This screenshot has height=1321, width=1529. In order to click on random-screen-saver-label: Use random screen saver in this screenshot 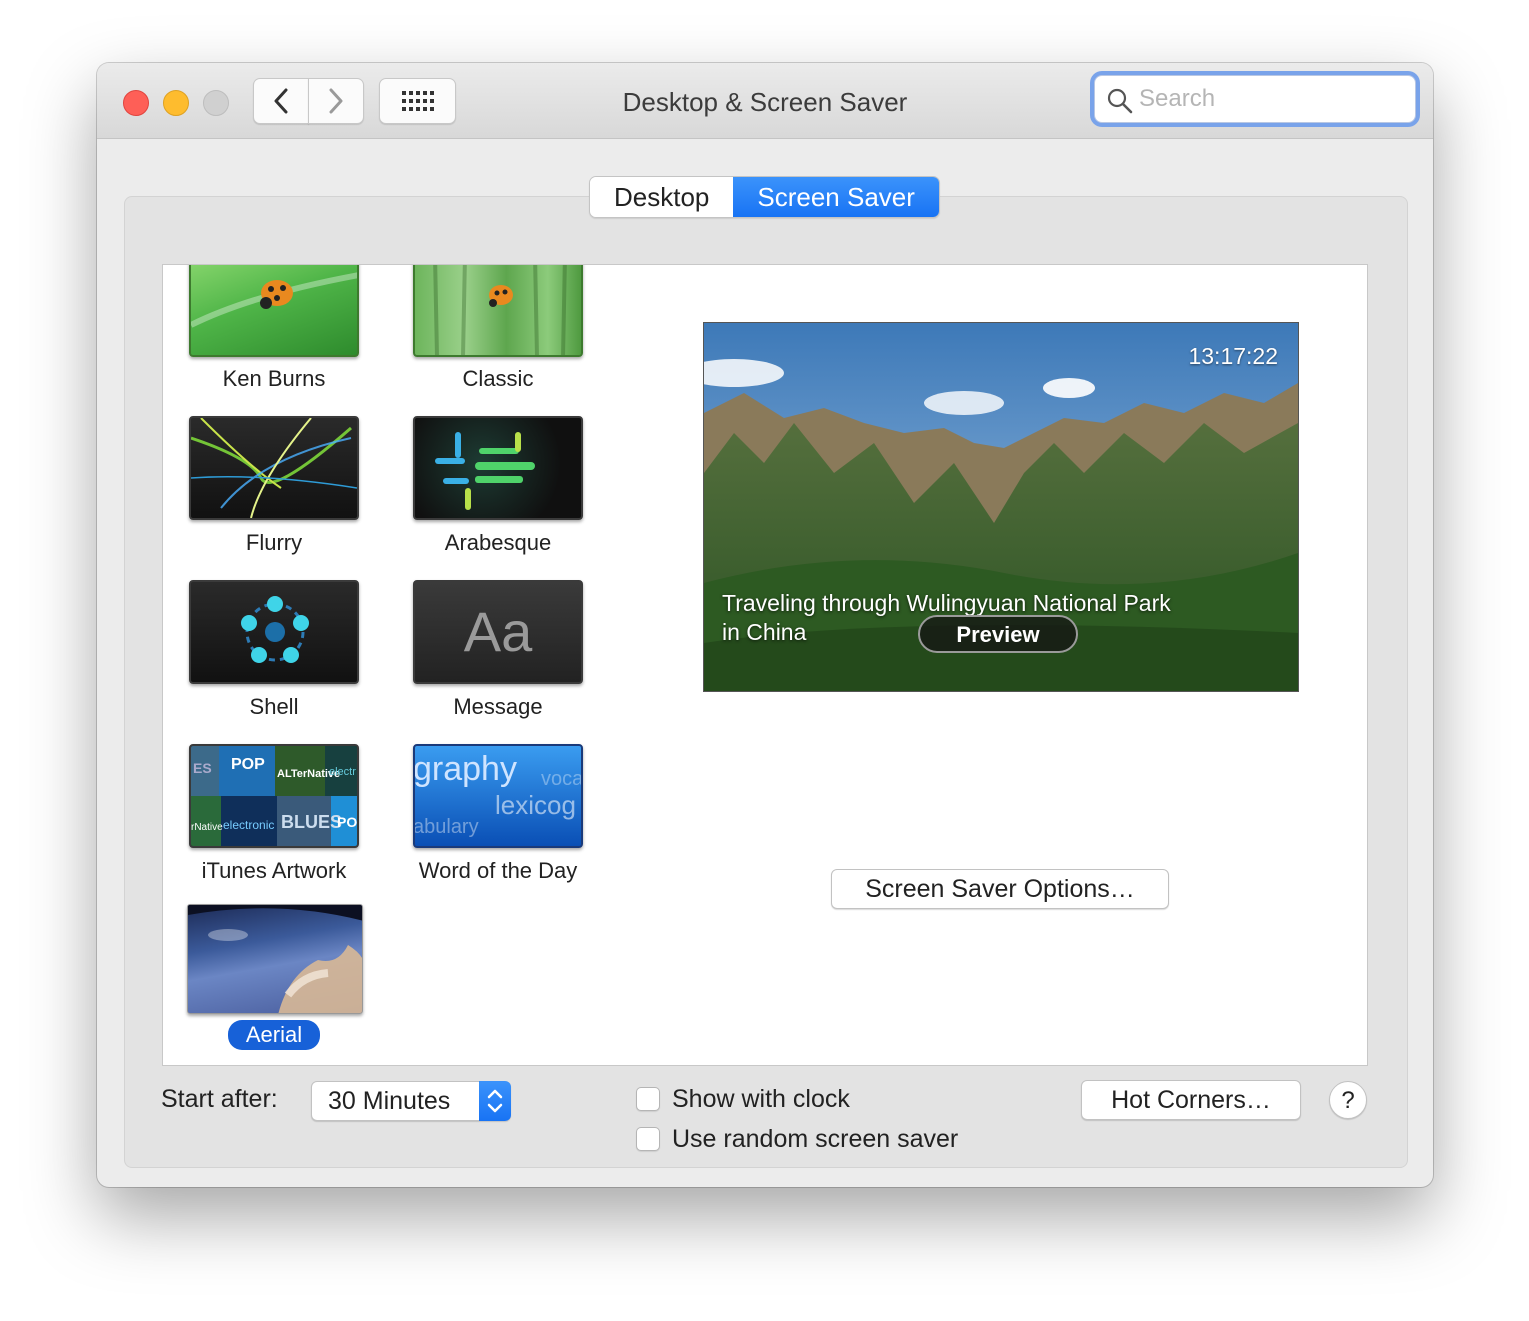, I will do `click(815, 1139)`.